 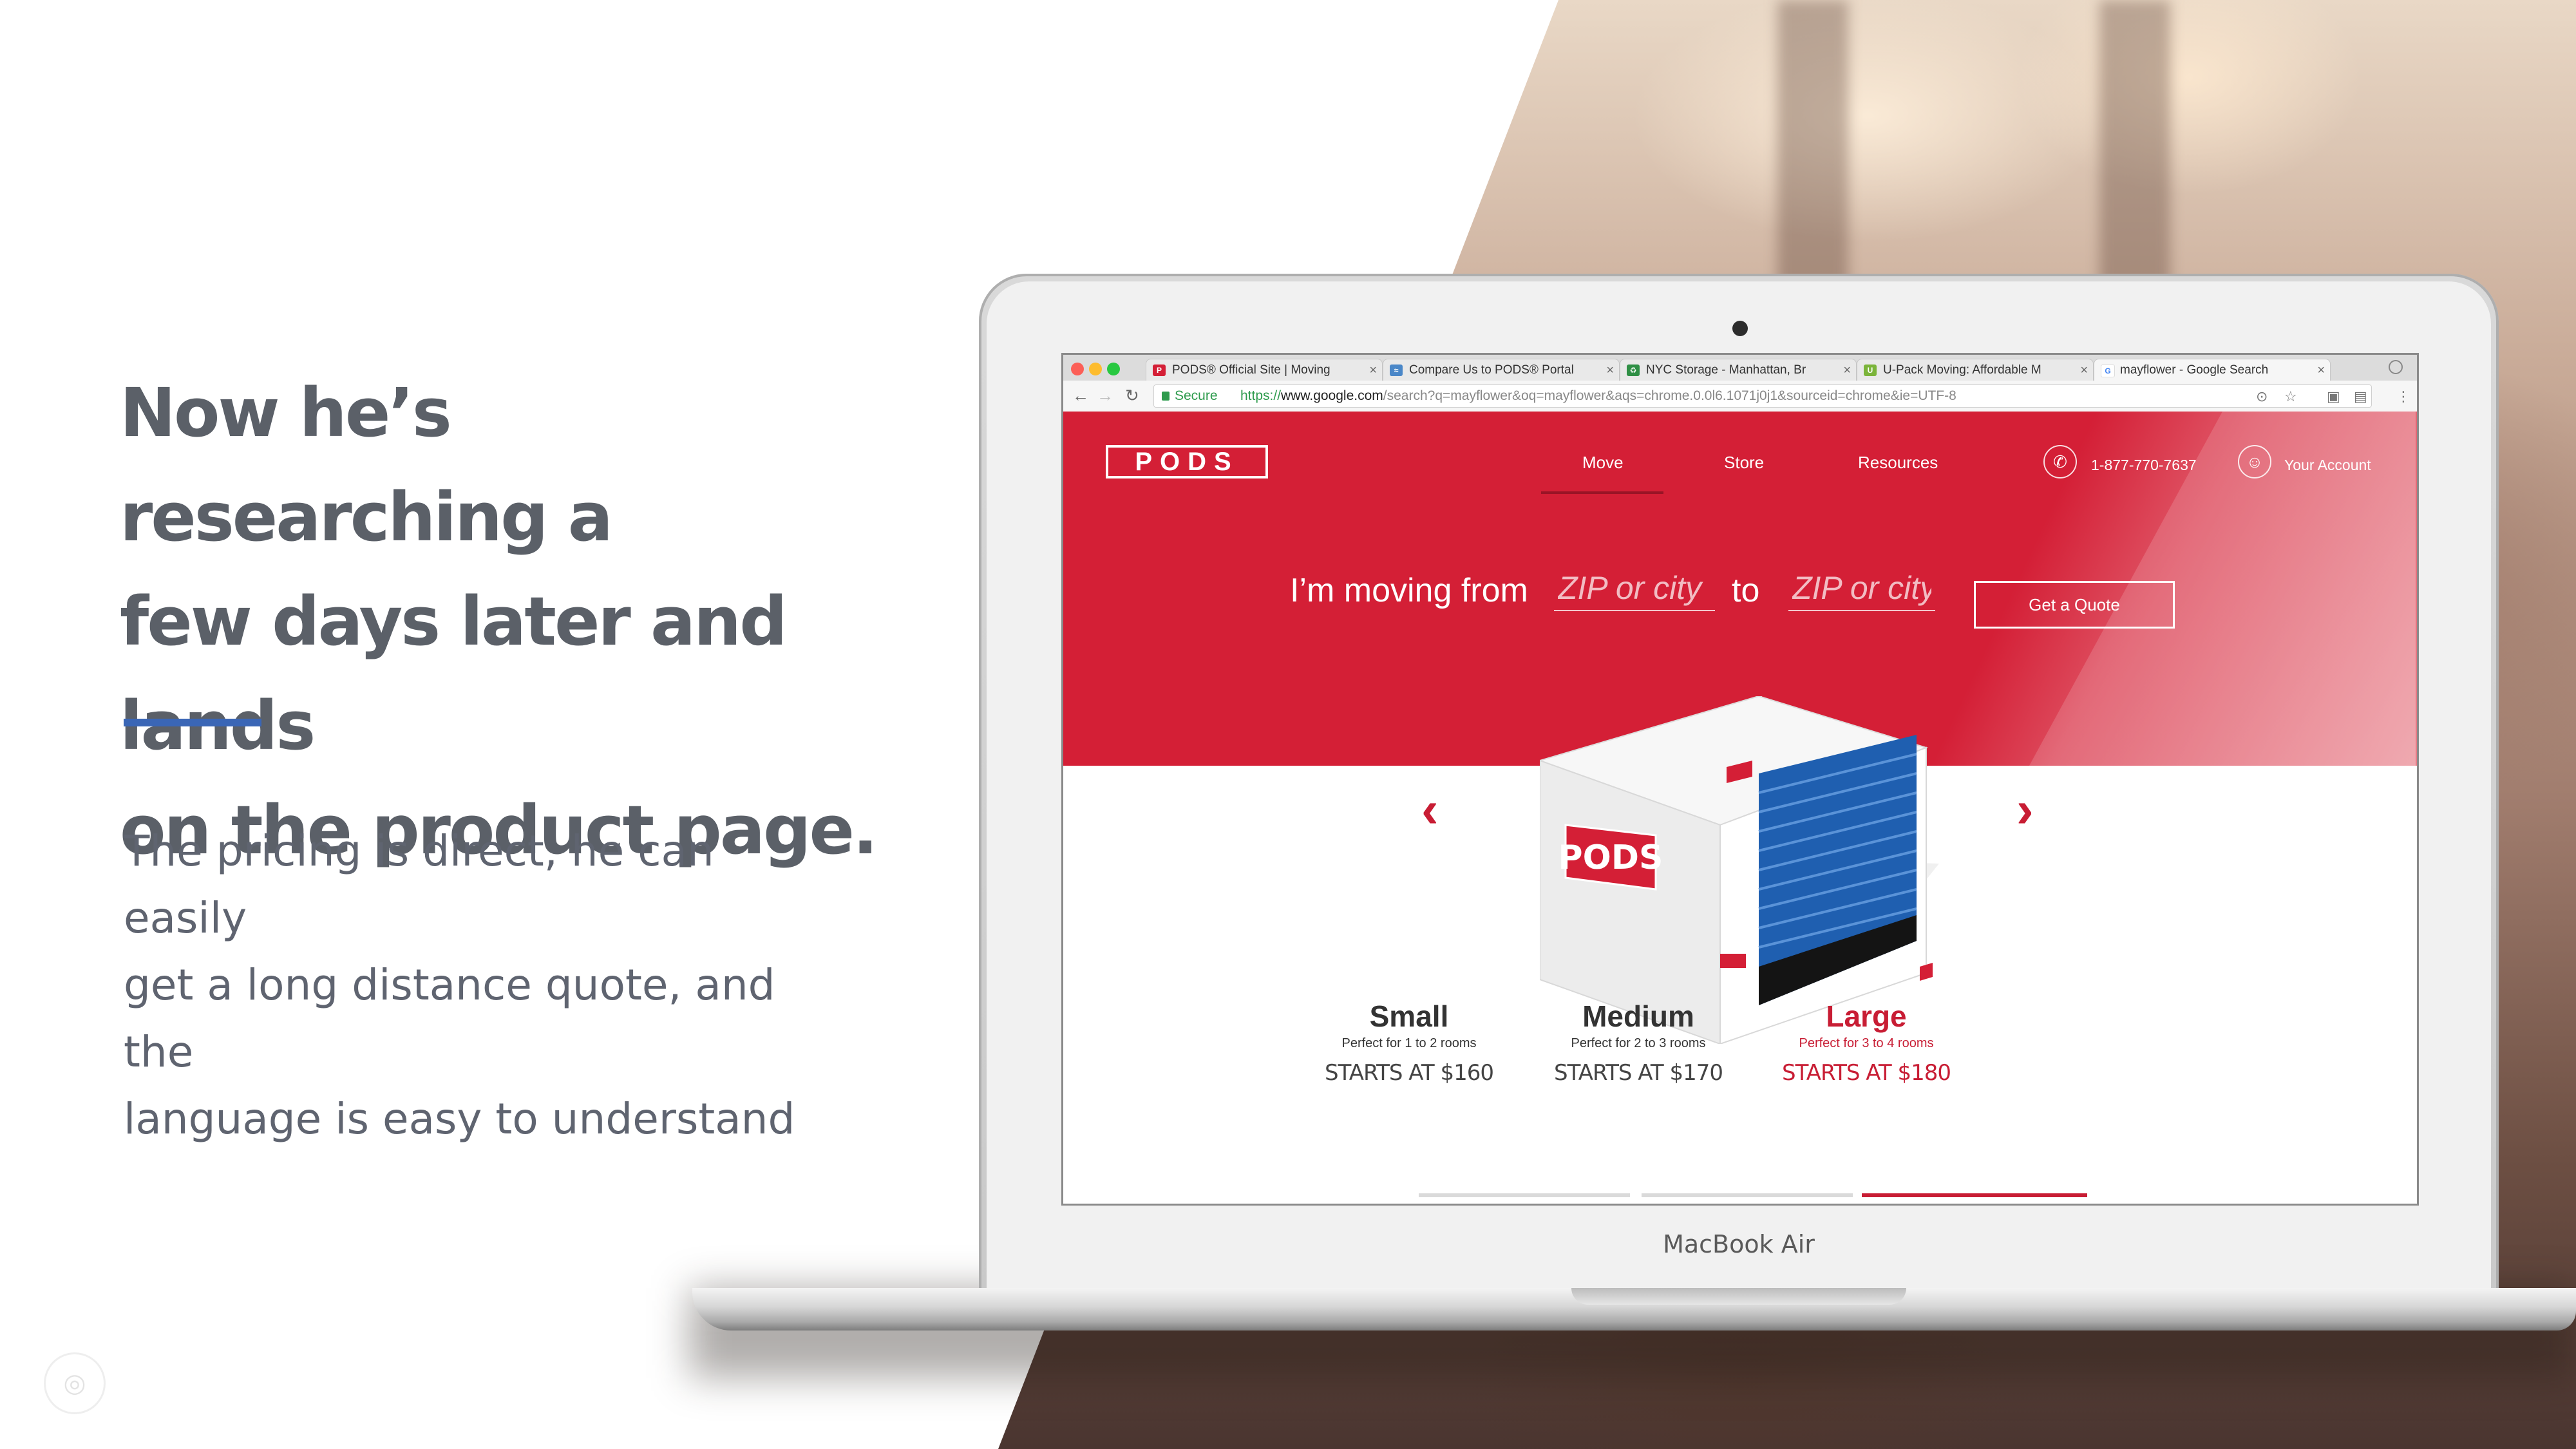 I want to click on secure-label: Secure, so click(x=1196, y=396).